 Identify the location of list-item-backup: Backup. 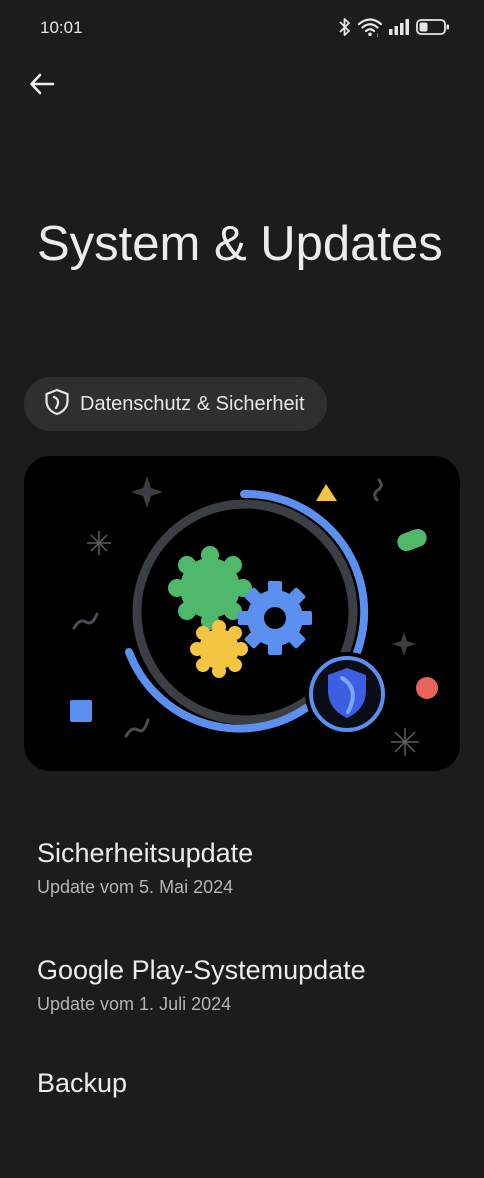
(242, 1123).